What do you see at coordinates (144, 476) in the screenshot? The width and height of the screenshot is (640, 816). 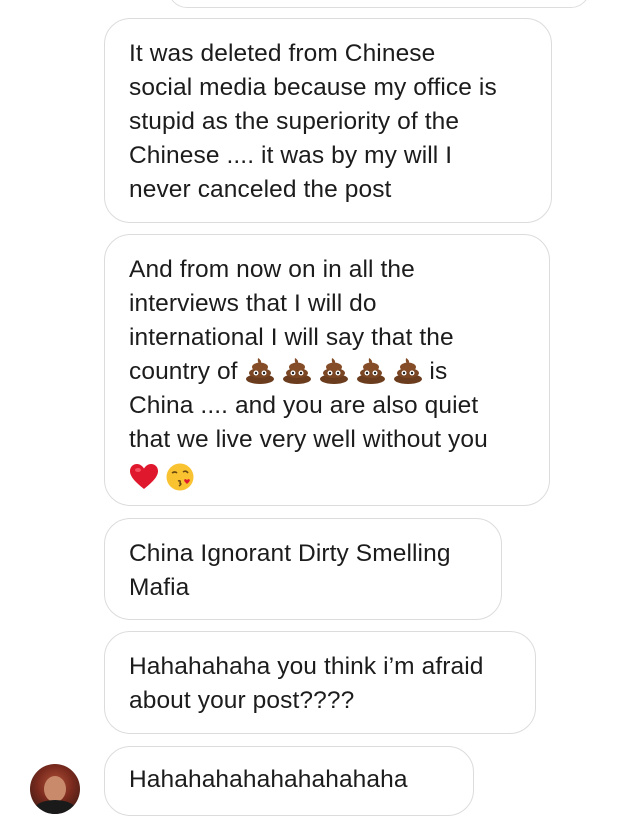 I see `heart-icon` at bounding box center [144, 476].